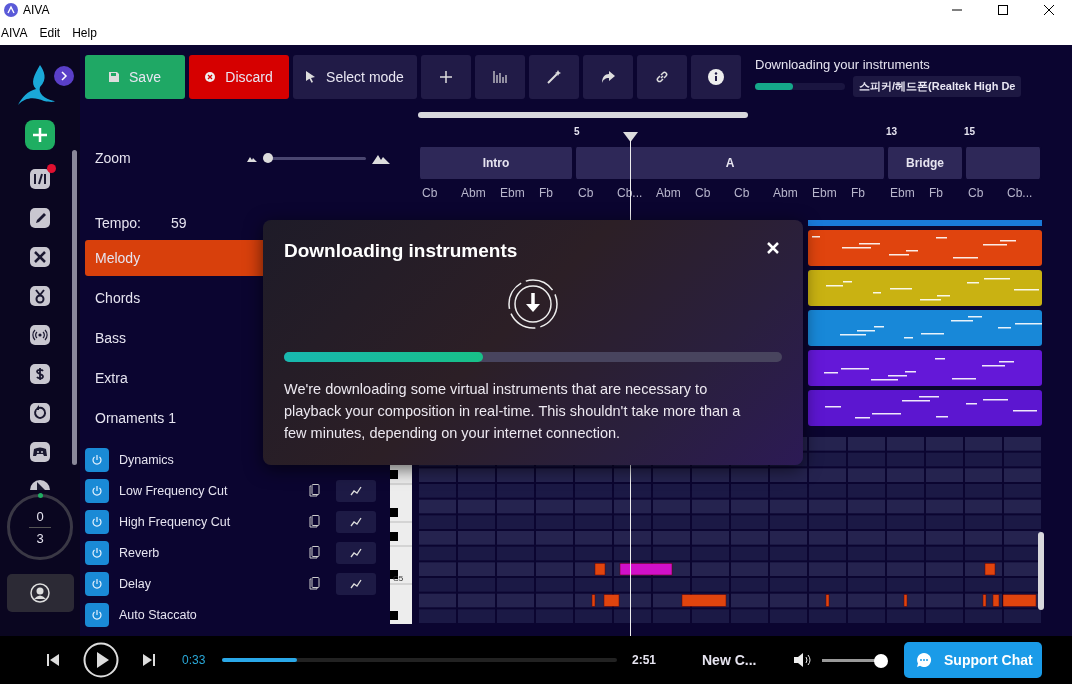 The height and width of the screenshot is (684, 1072). I want to click on key-label: C5, so click(398, 578).